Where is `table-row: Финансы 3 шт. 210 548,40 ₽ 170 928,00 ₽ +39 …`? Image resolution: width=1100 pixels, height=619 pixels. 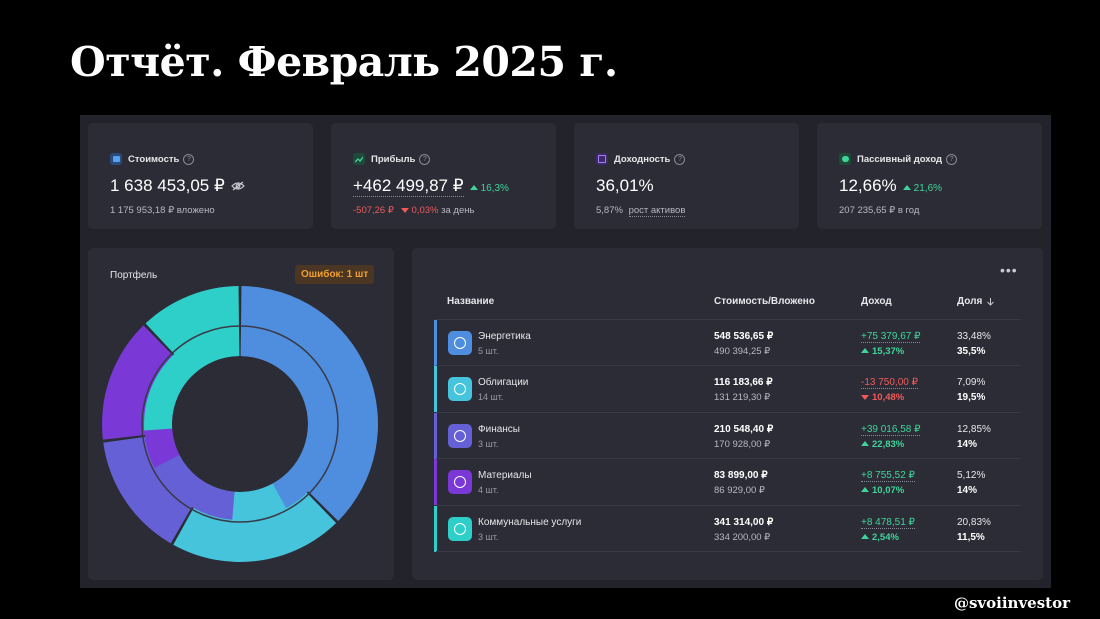
table-row: Финансы 3 шт. 210 548,40 ₽ 170 928,00 ₽ +39 … is located at coordinates (727, 435).